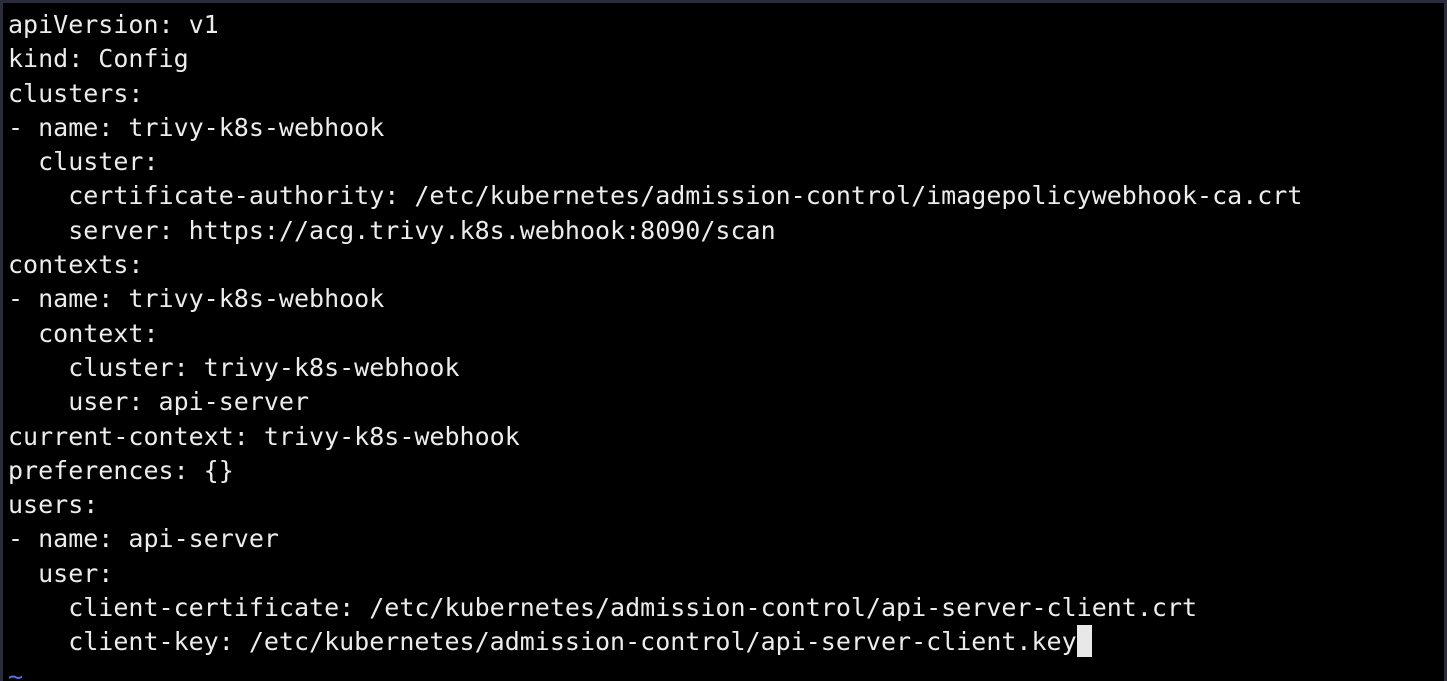 This screenshot has height=681, width=1447. Describe the element at coordinates (121, 470) in the screenshot. I see `code-line: preferences: {}` at that location.